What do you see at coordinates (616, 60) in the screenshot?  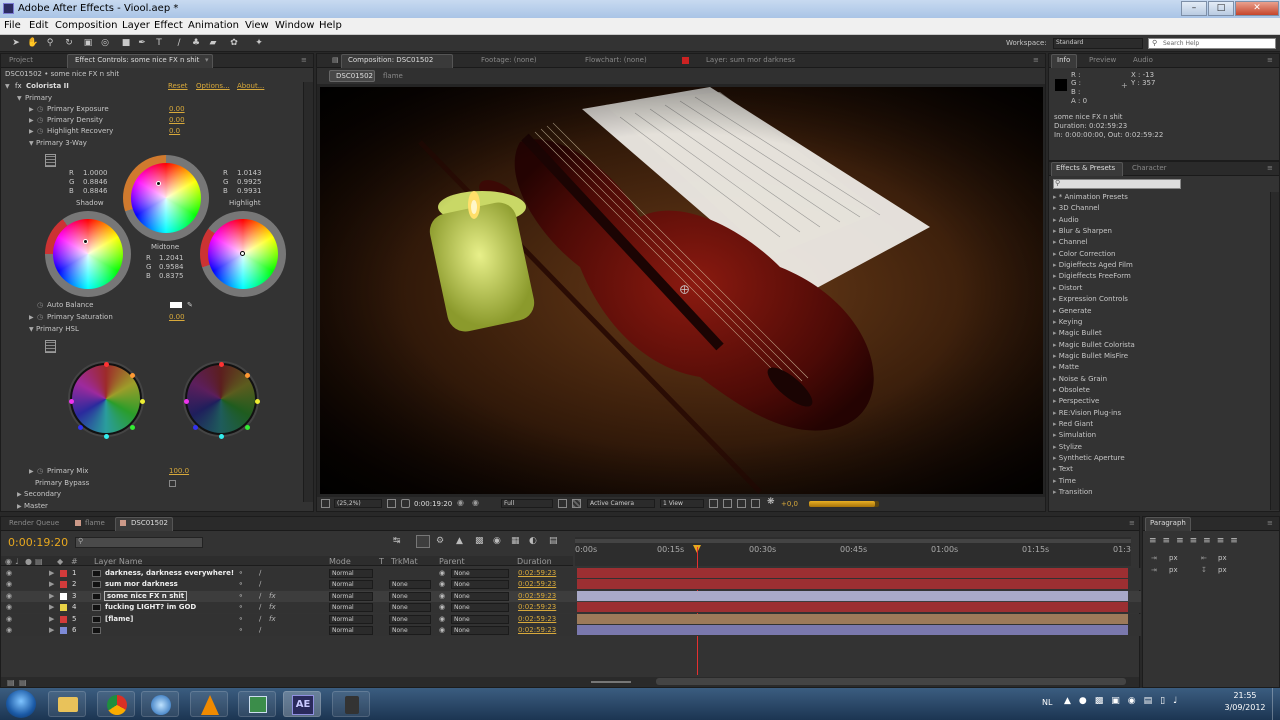 I see `tab-flowchart: Flowchart: (none)` at bounding box center [616, 60].